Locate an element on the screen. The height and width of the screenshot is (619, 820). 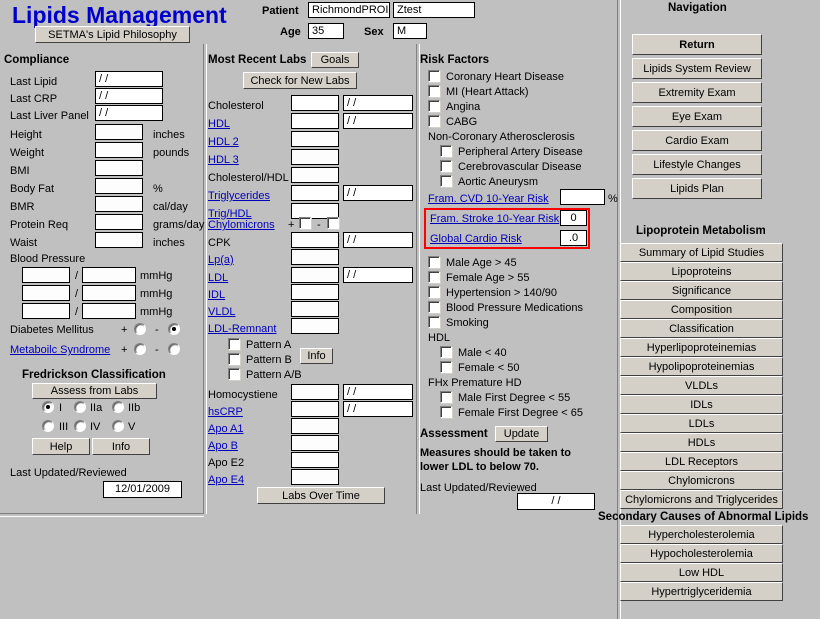
assessment-last-updated-input: / / is located at coordinates (556, 501).